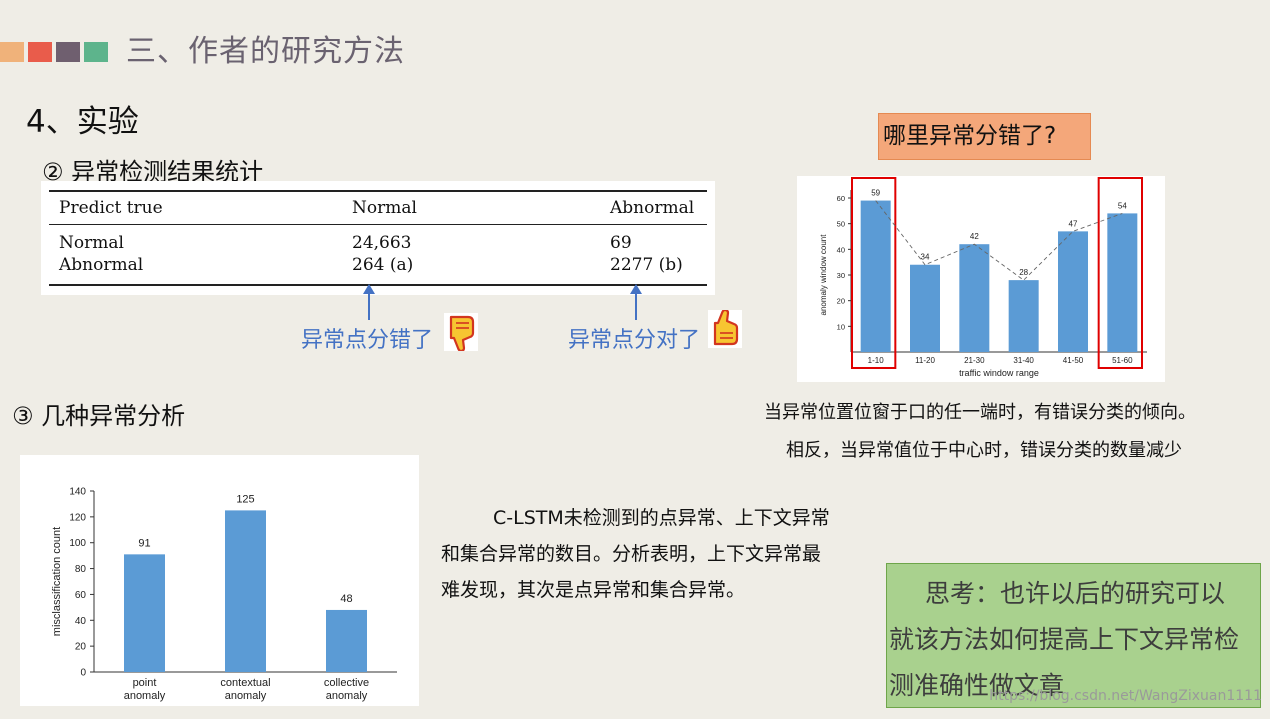 This screenshot has height=719, width=1270. What do you see at coordinates (245, 683) in the screenshot?
I see `x-tick-label: contextual` at bounding box center [245, 683].